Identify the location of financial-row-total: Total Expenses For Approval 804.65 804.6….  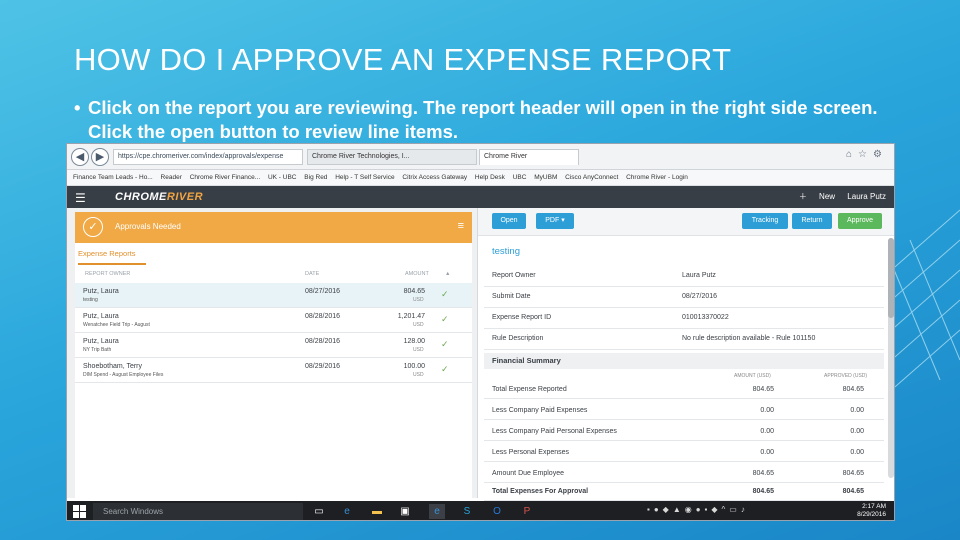
(684, 490).